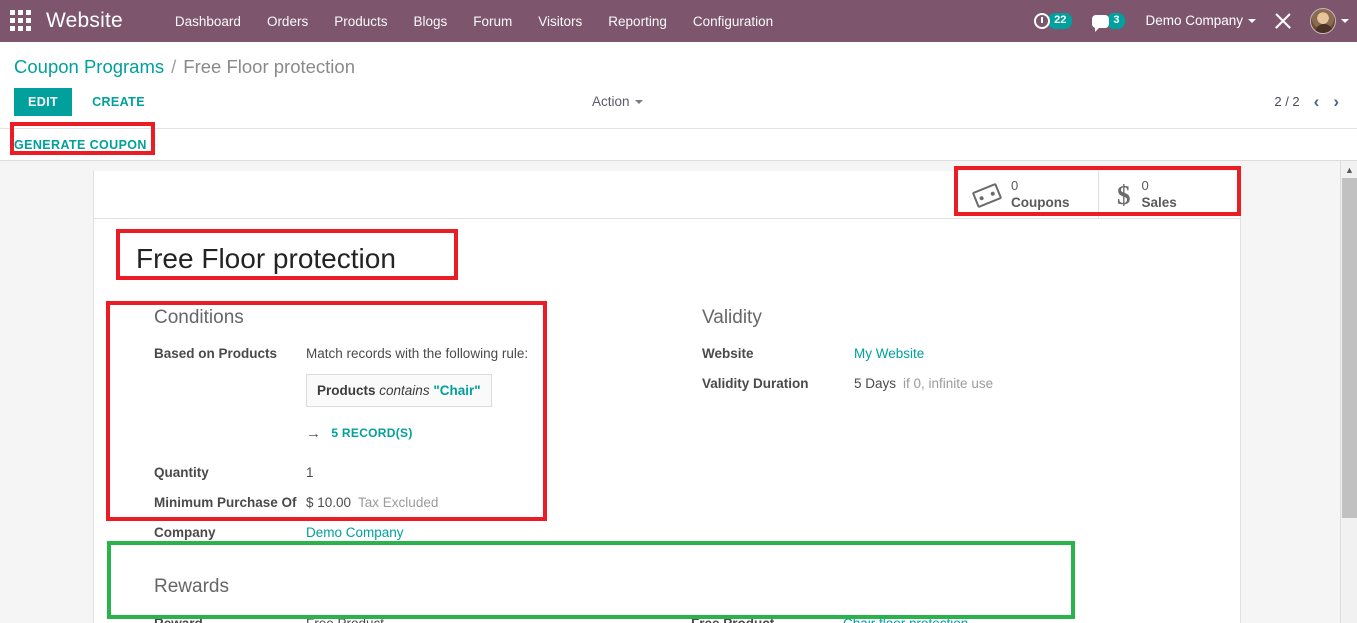  What do you see at coordinates (767, 619) in the screenshot?
I see `free-product-label: Free Product` at bounding box center [767, 619].